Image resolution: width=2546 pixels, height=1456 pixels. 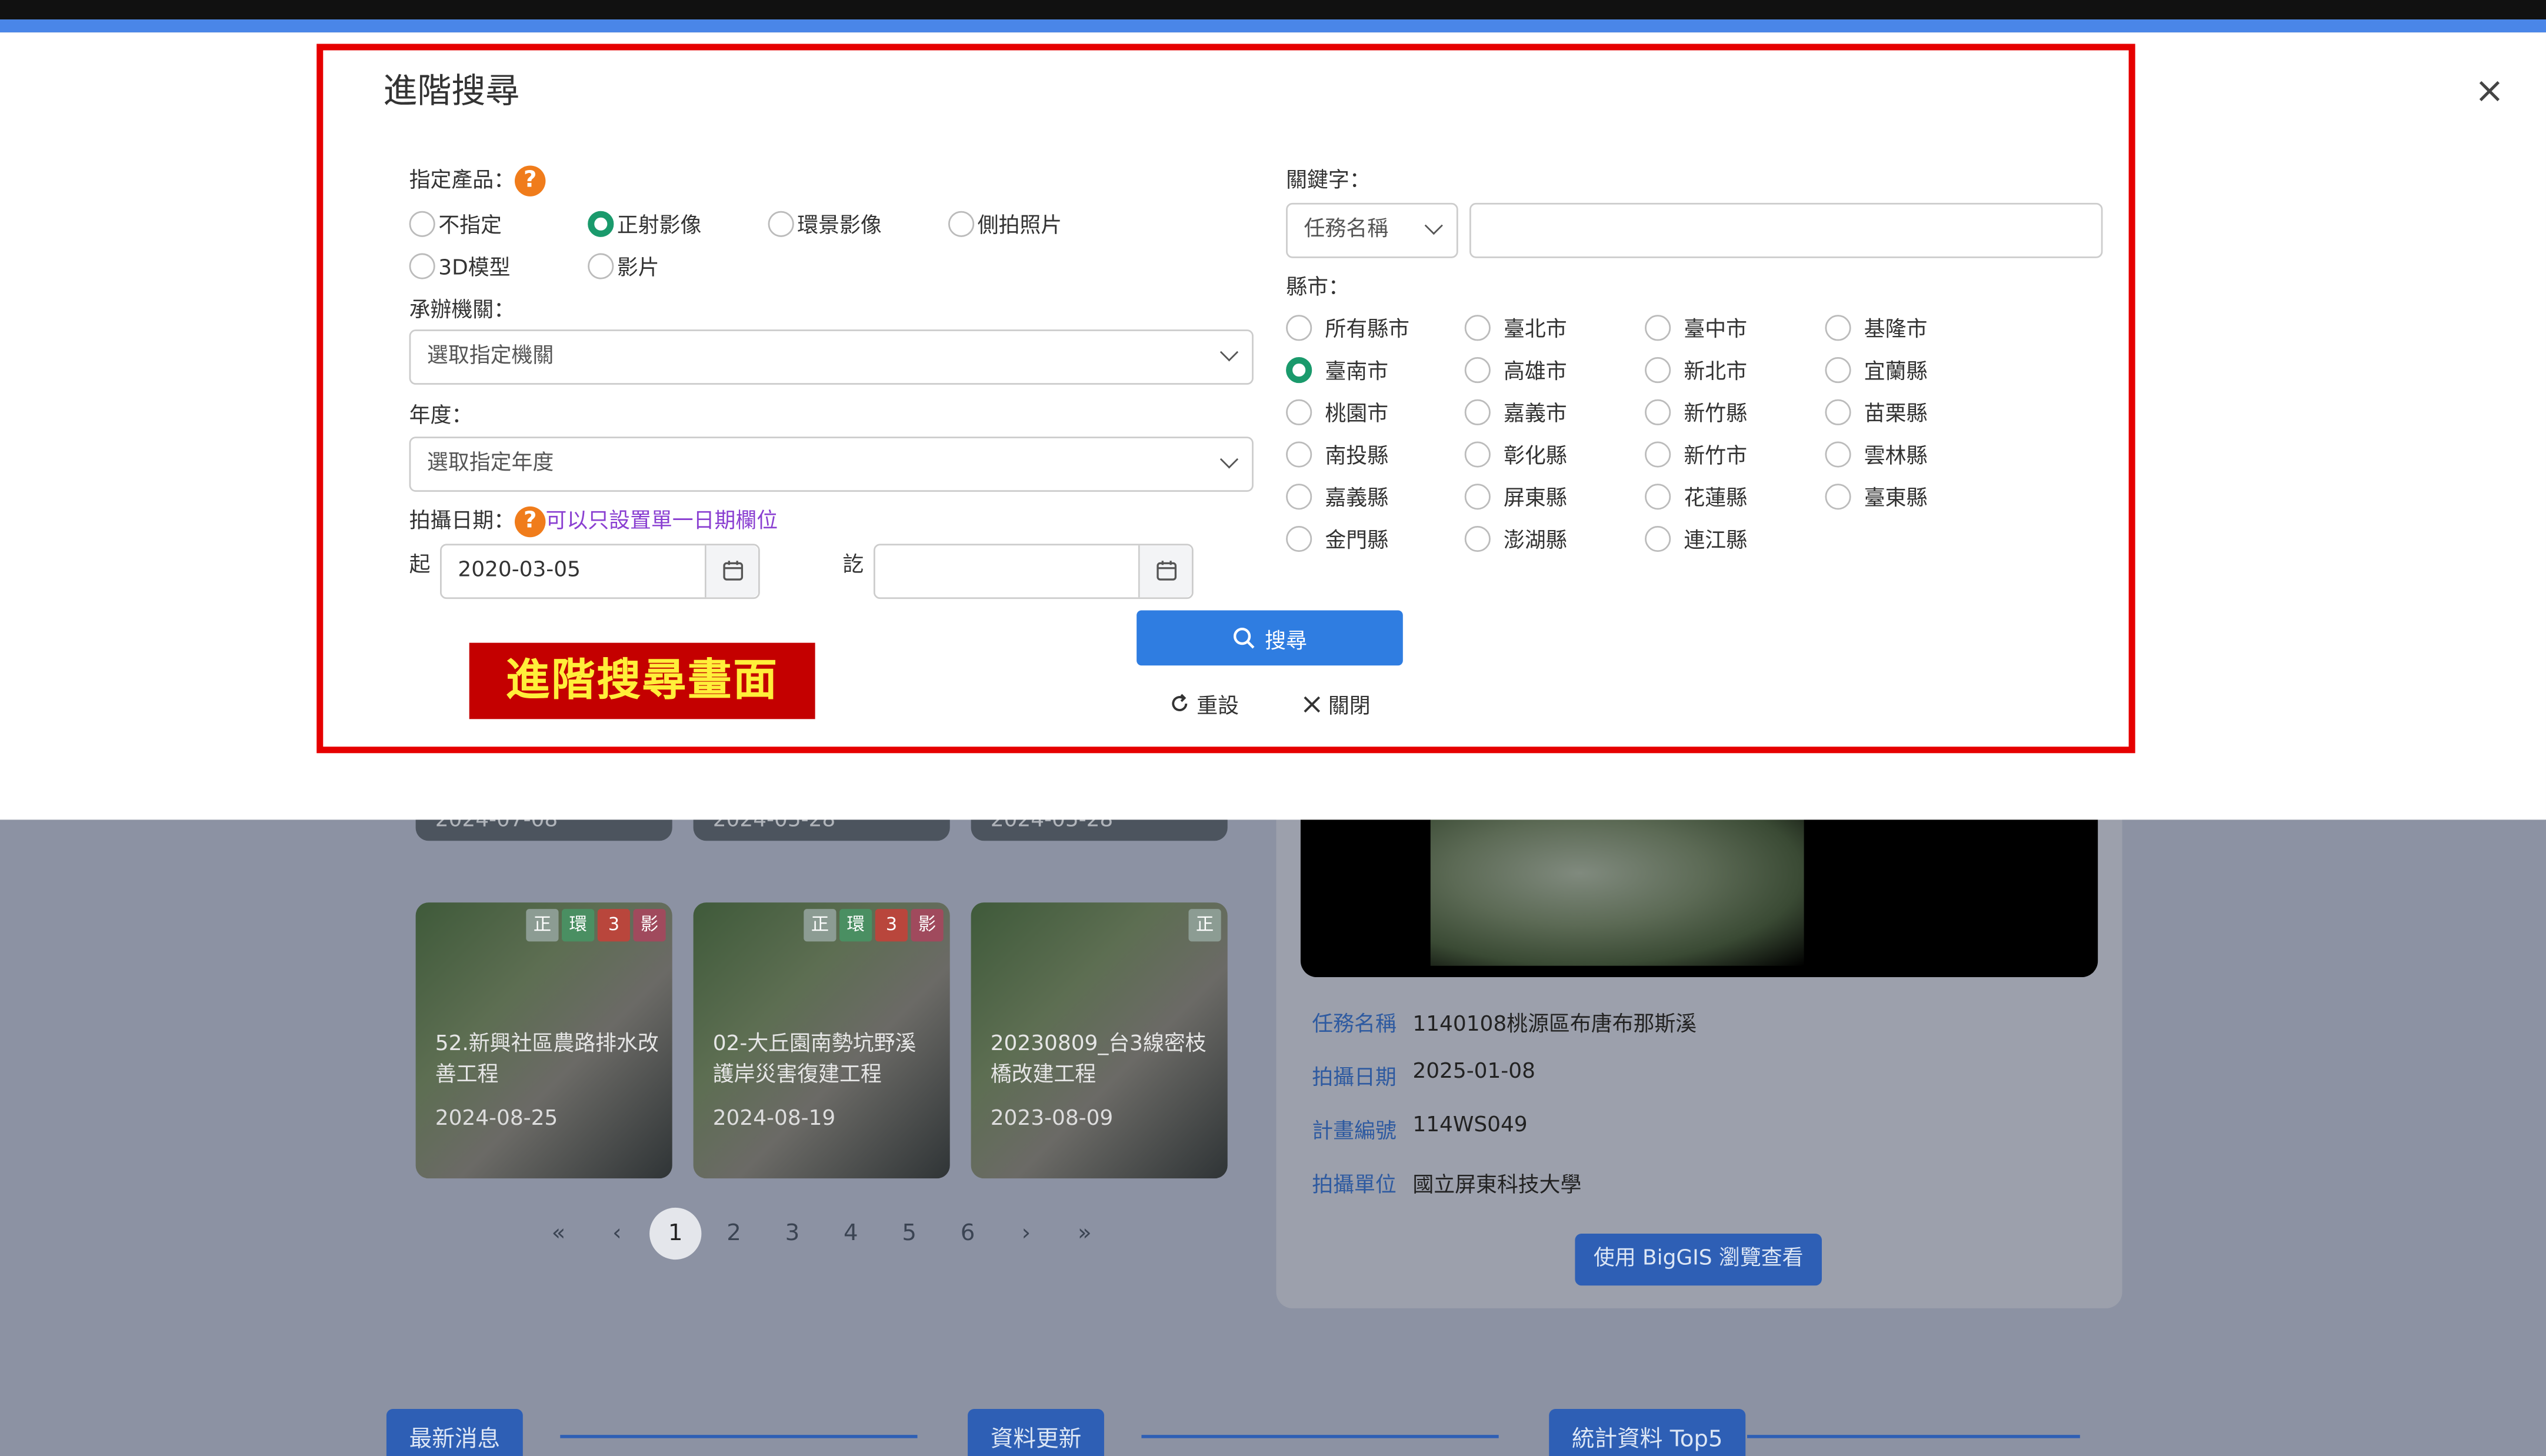 I want to click on product-label: 指定產品：?, so click(x=477, y=179).